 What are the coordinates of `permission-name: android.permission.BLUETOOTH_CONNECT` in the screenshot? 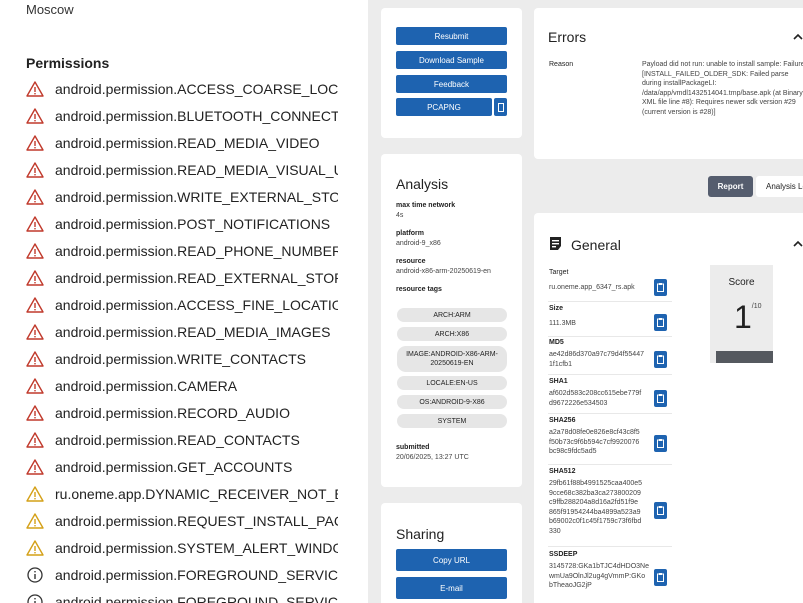 It's located at (196, 115).